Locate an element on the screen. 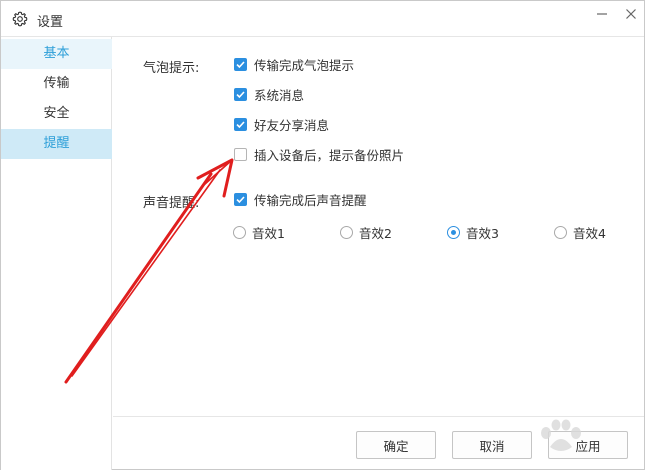  bubble-option-friend-share: 好友分享消息 is located at coordinates (282, 124).